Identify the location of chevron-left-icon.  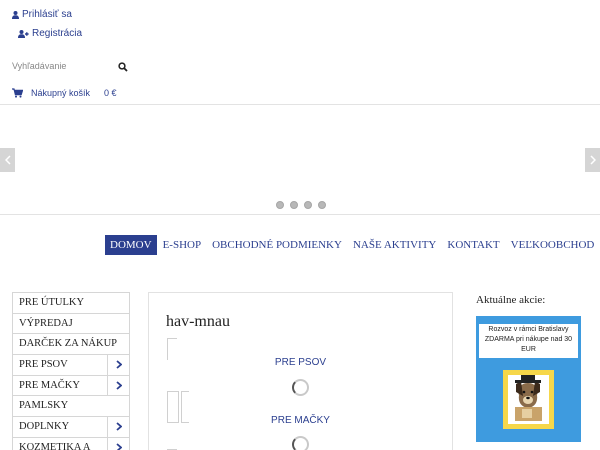
(7, 160).